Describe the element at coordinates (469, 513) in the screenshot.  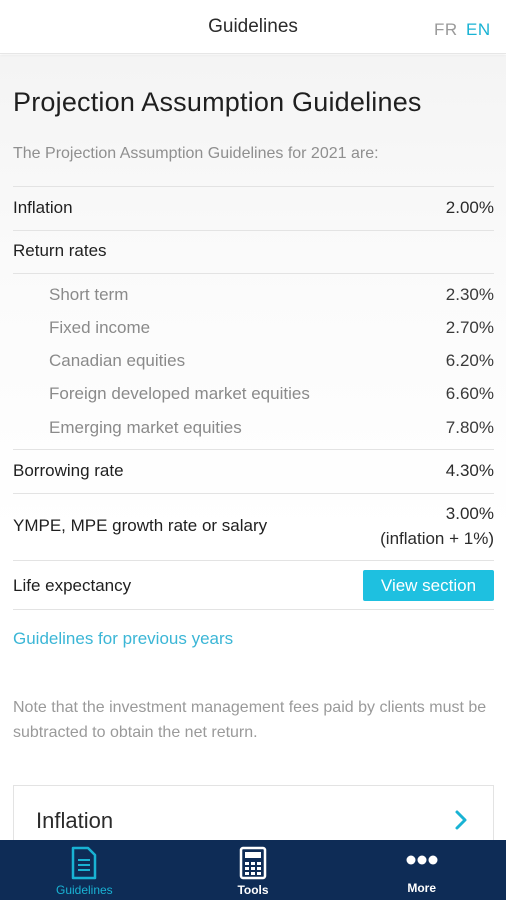
I see `ympe-rate: 3.00%` at that location.